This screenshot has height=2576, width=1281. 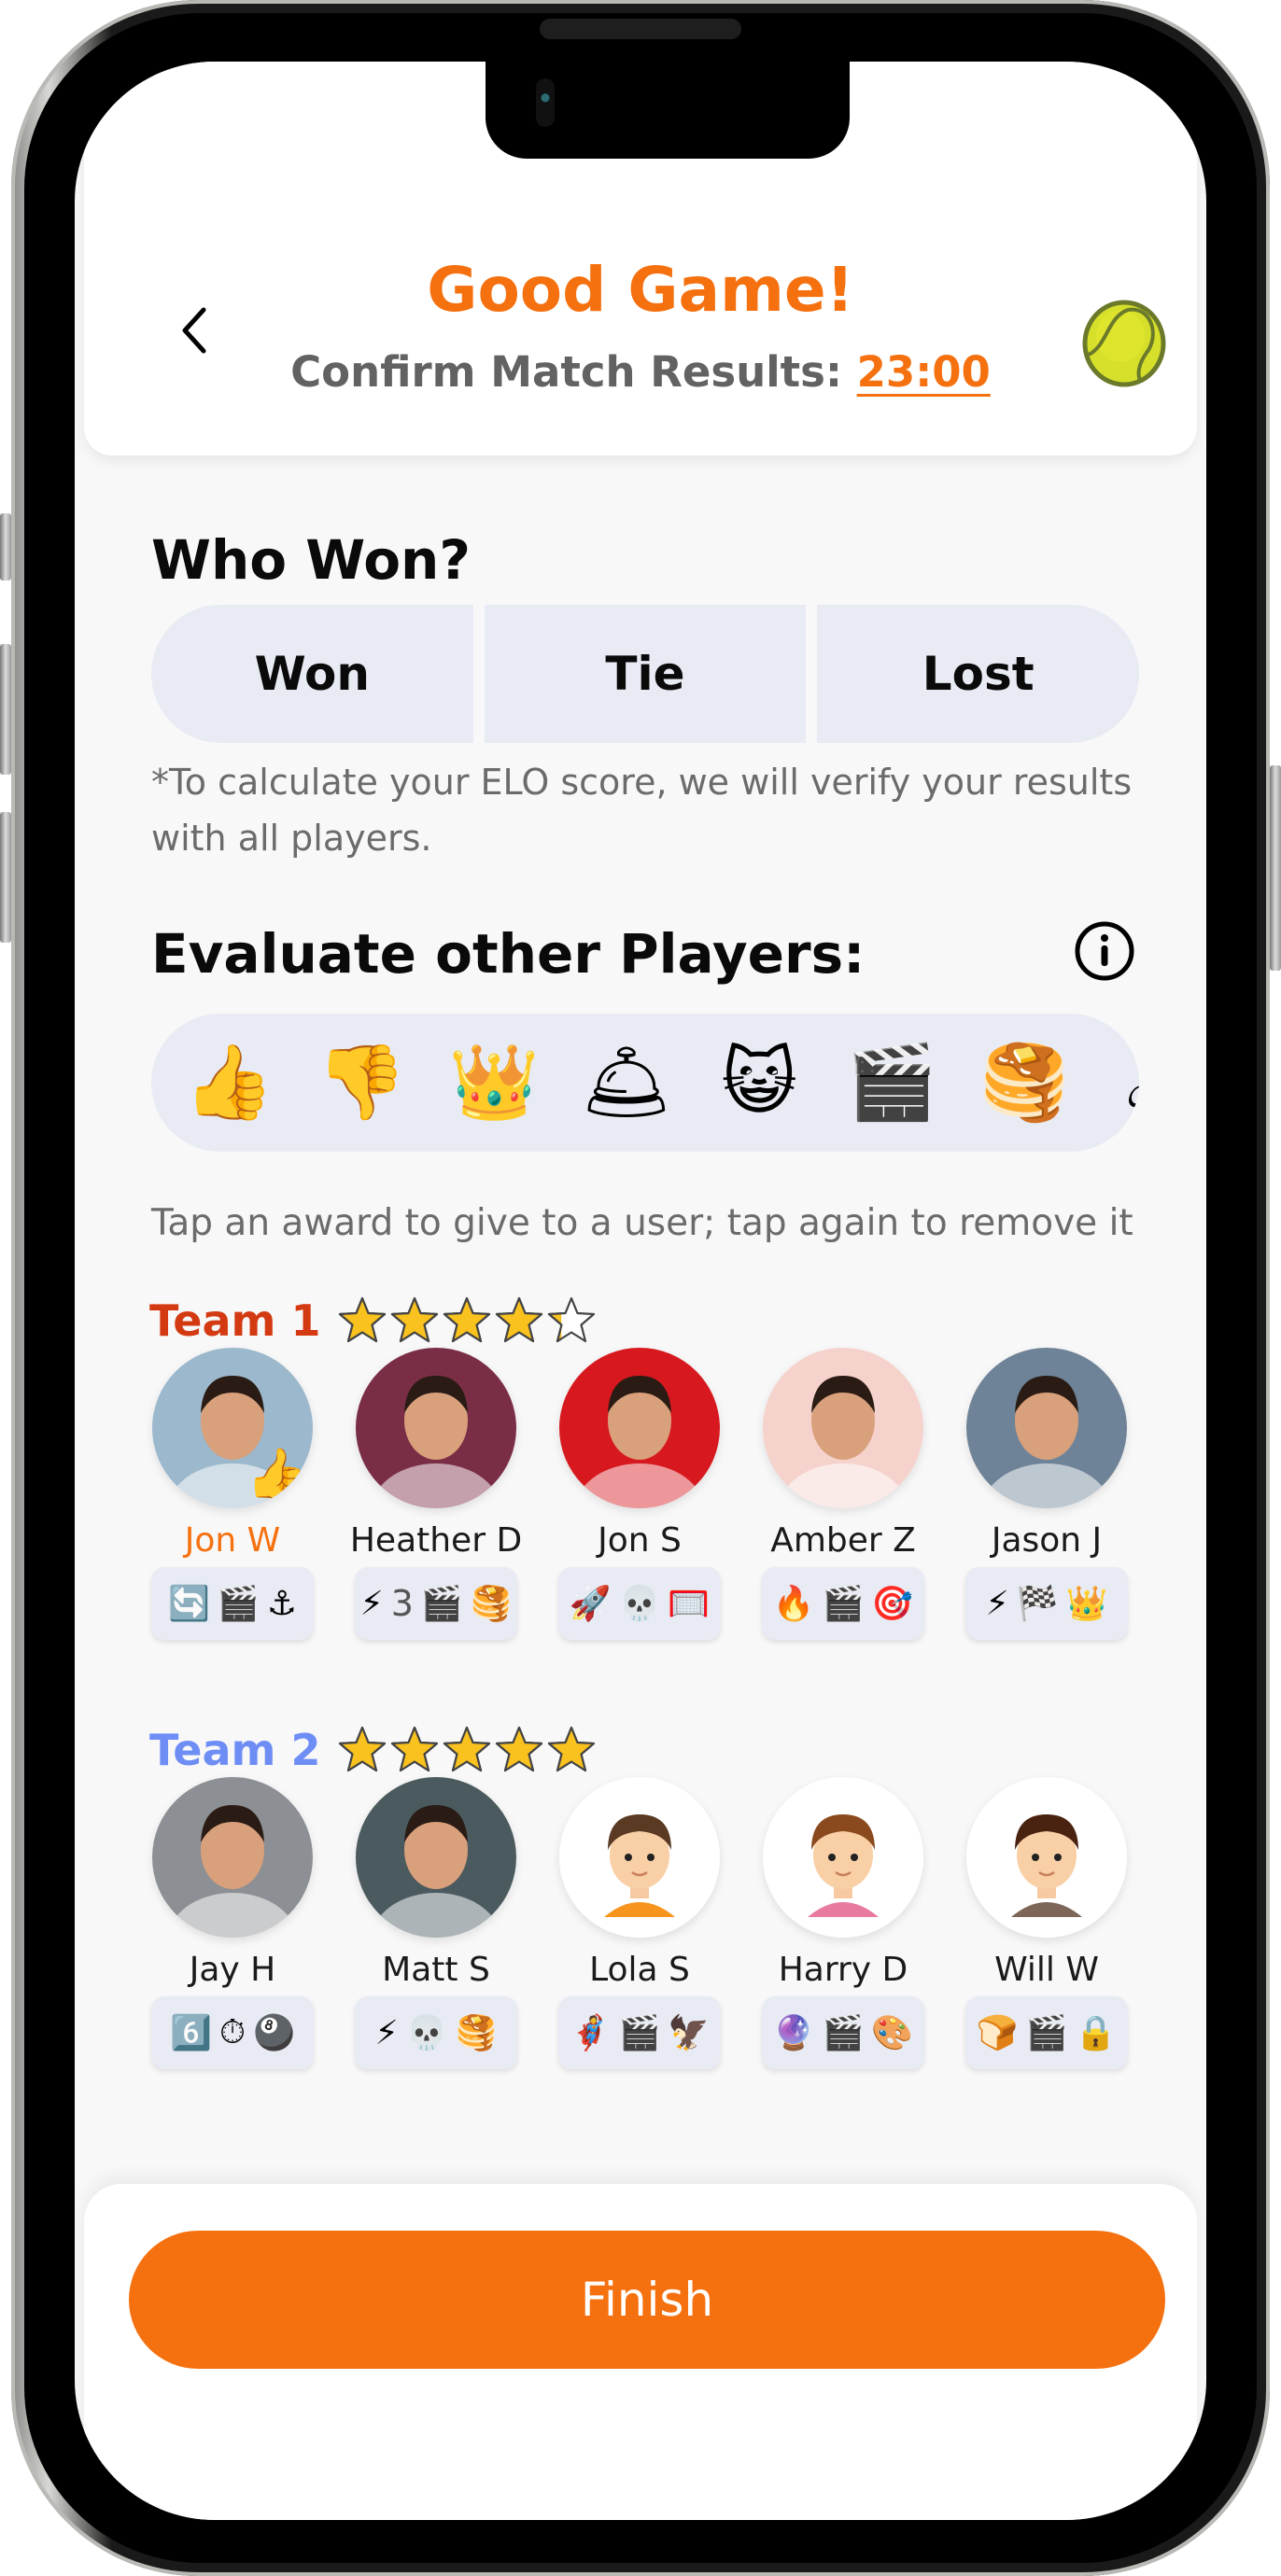 I want to click on player-card: Heather D ⚡ 3 🎬 🥞, so click(x=436, y=1494).